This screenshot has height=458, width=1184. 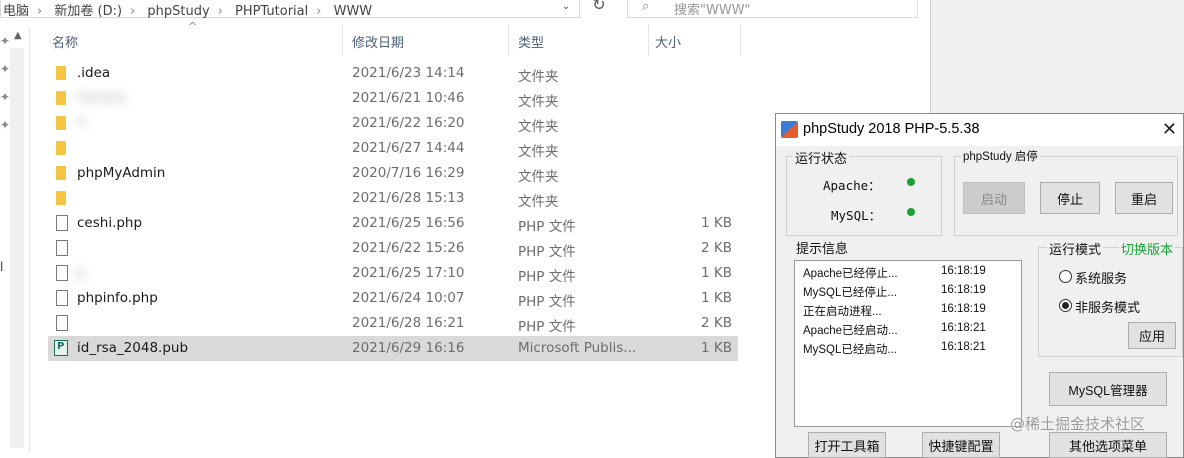 I want to click on radio-system-service, so click(x=1065, y=276).